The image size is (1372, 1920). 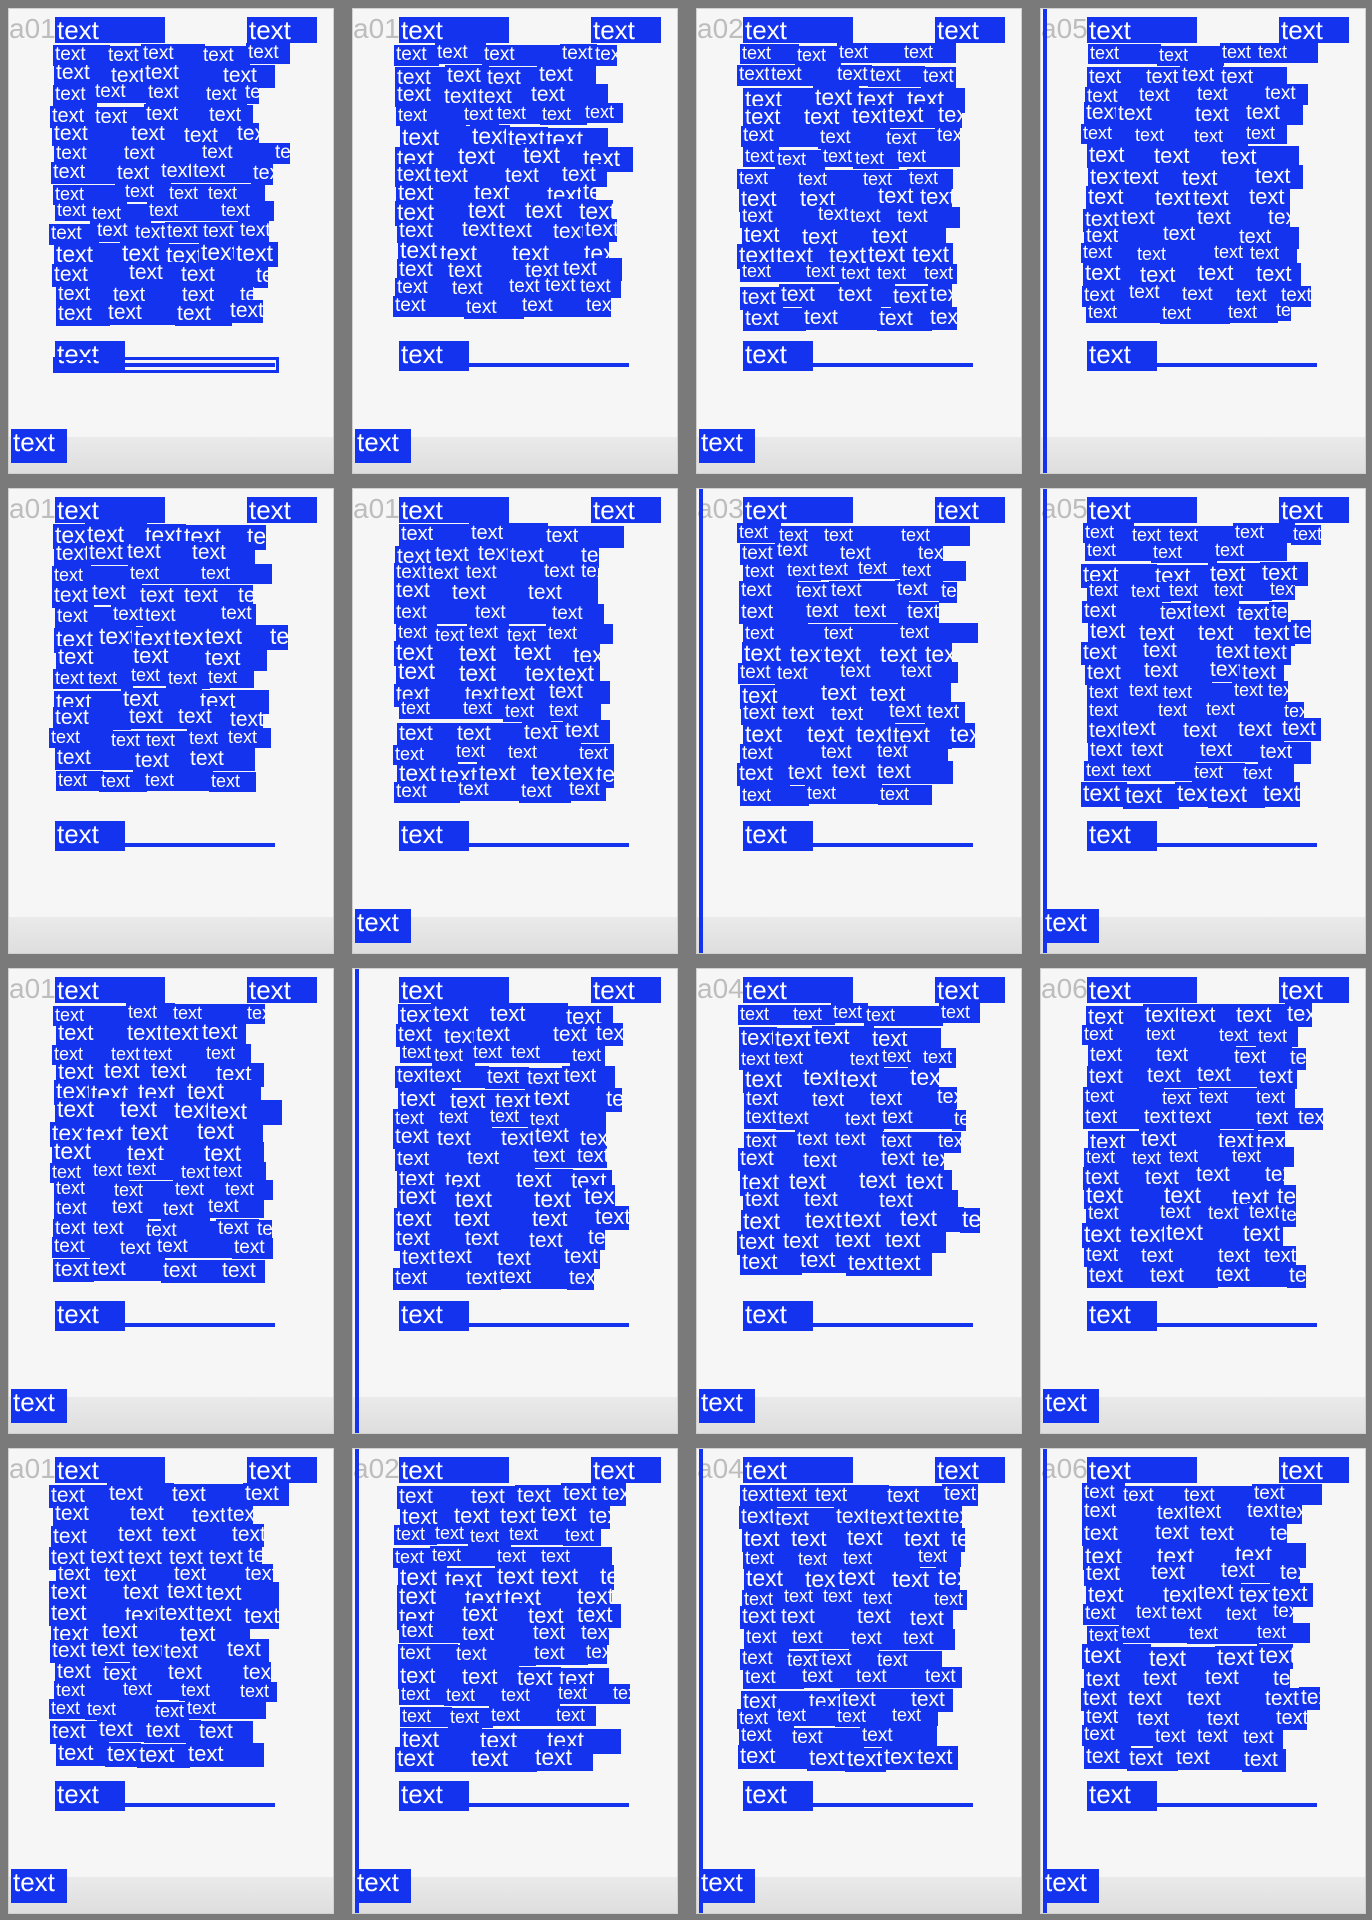 I want to click on page-id: a05, so click(x=1064, y=508).